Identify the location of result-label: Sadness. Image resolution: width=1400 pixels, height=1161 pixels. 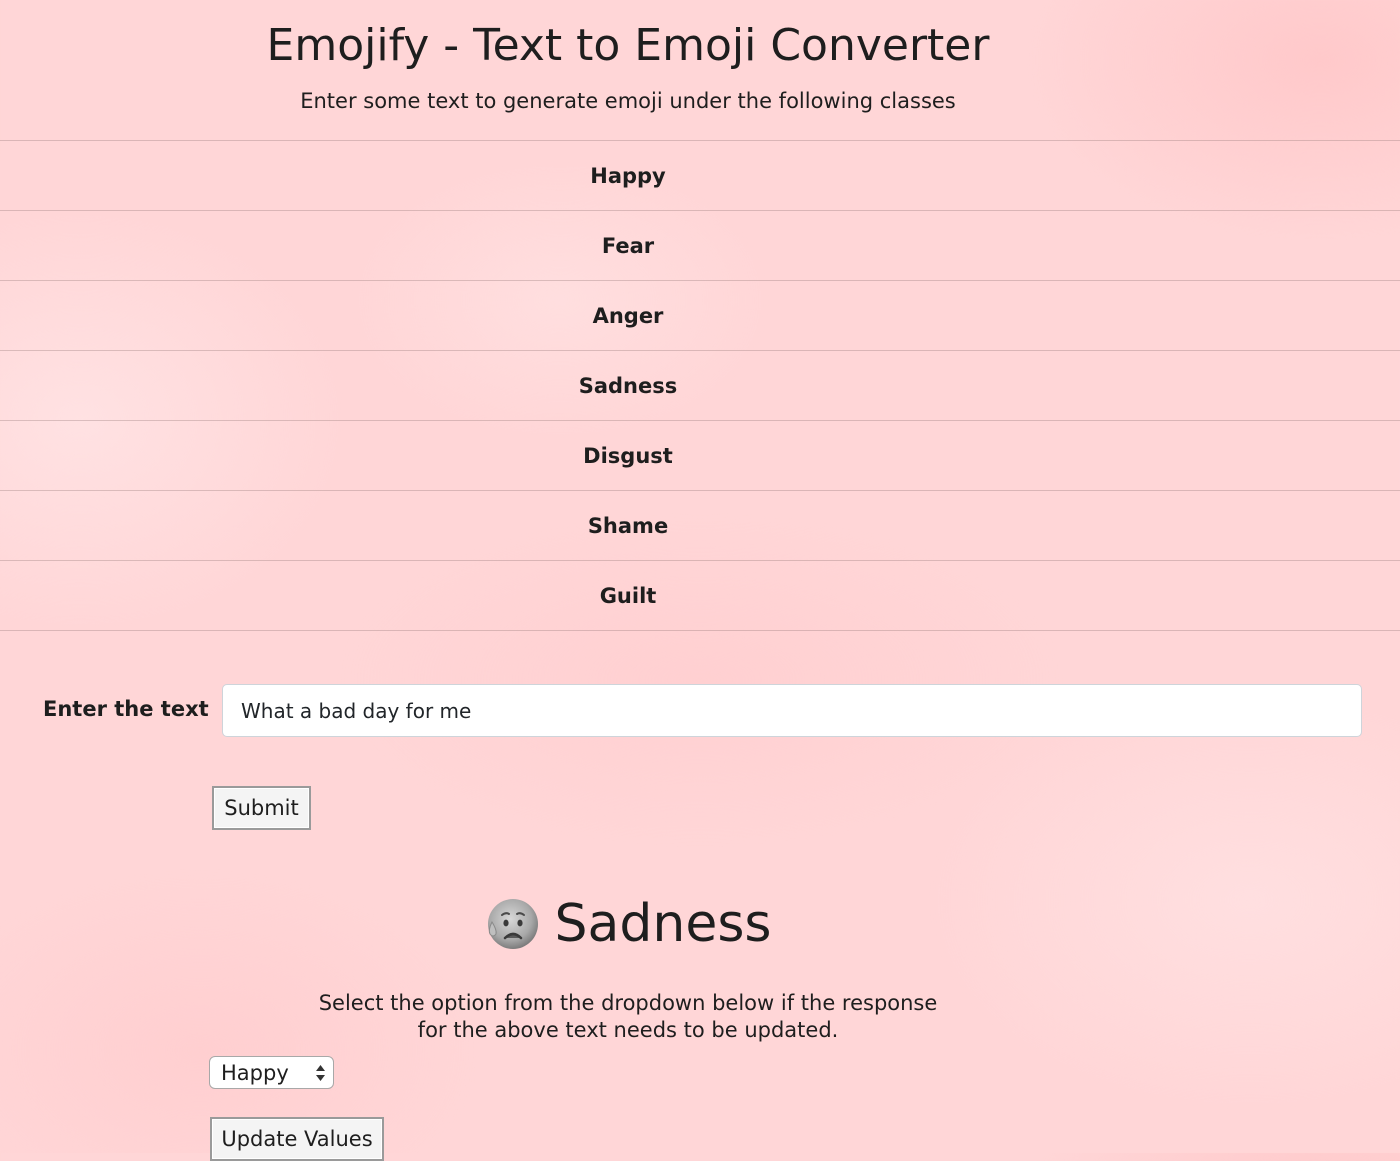
(663, 924).